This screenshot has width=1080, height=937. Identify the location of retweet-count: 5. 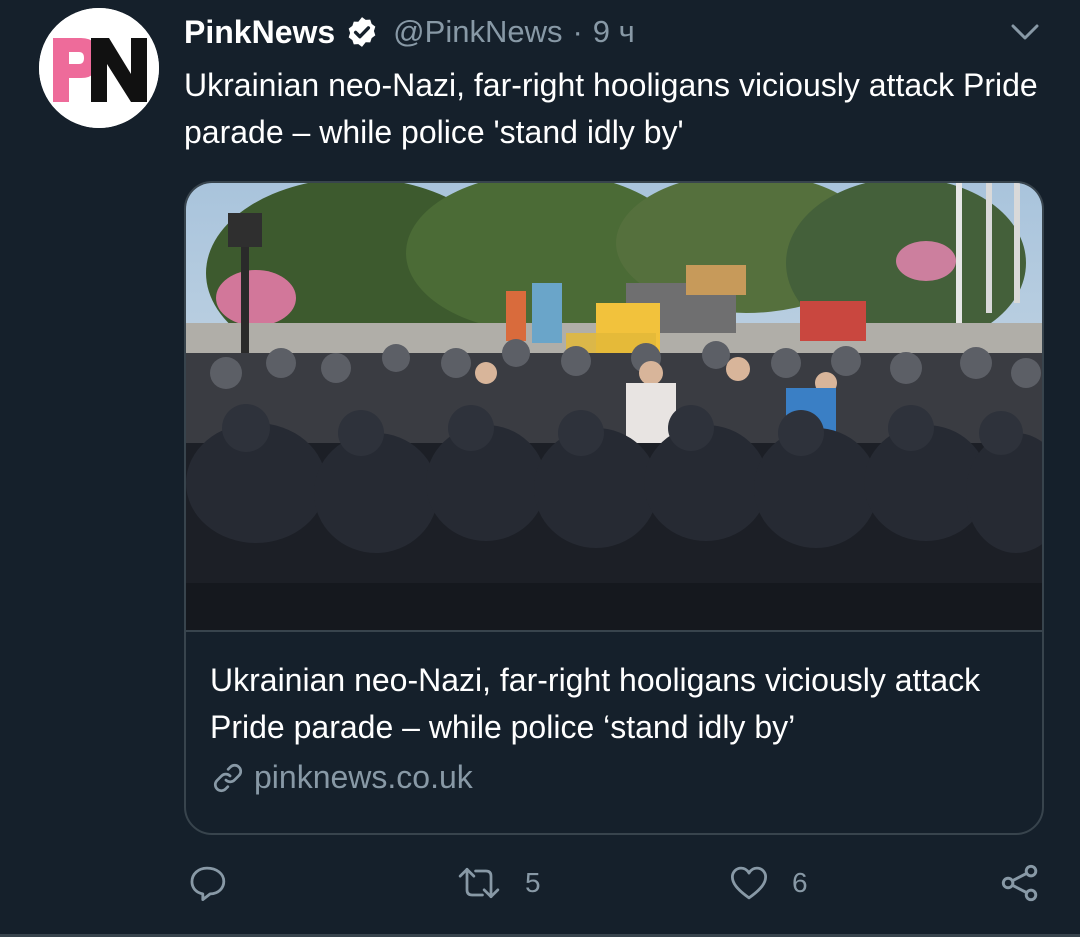
(533, 882).